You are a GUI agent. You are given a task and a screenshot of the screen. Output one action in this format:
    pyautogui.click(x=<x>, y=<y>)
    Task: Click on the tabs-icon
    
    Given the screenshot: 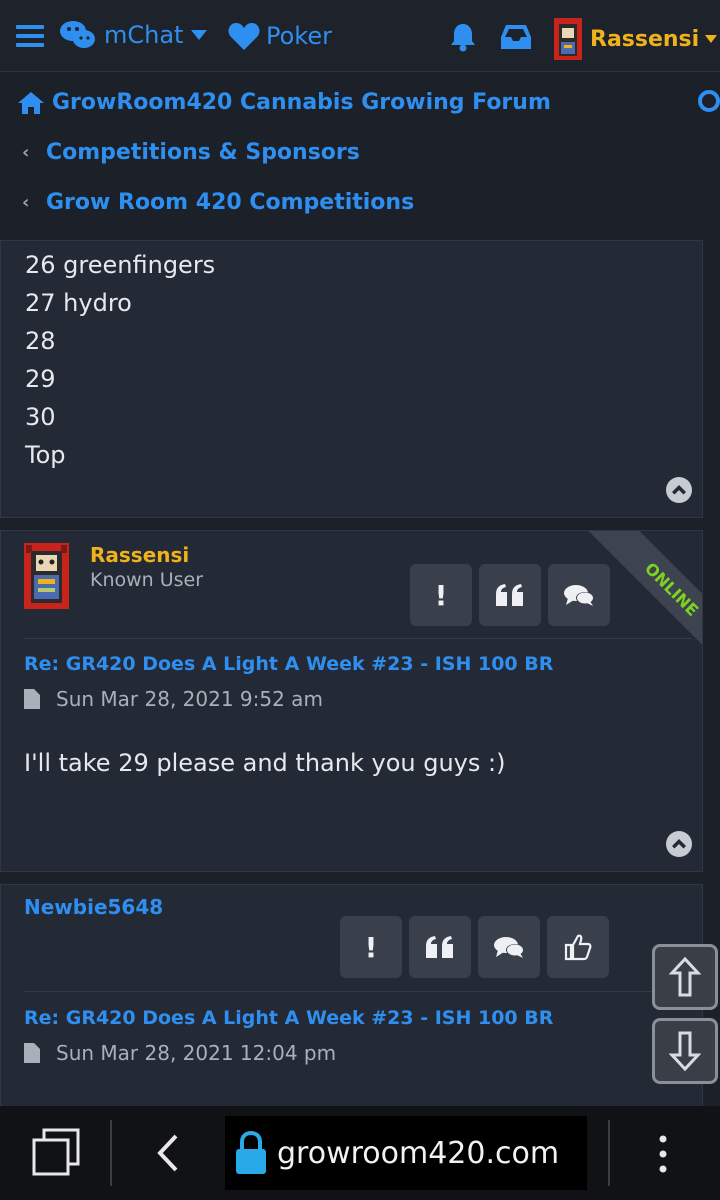 What is the action you would take?
    pyautogui.click(x=56, y=1153)
    